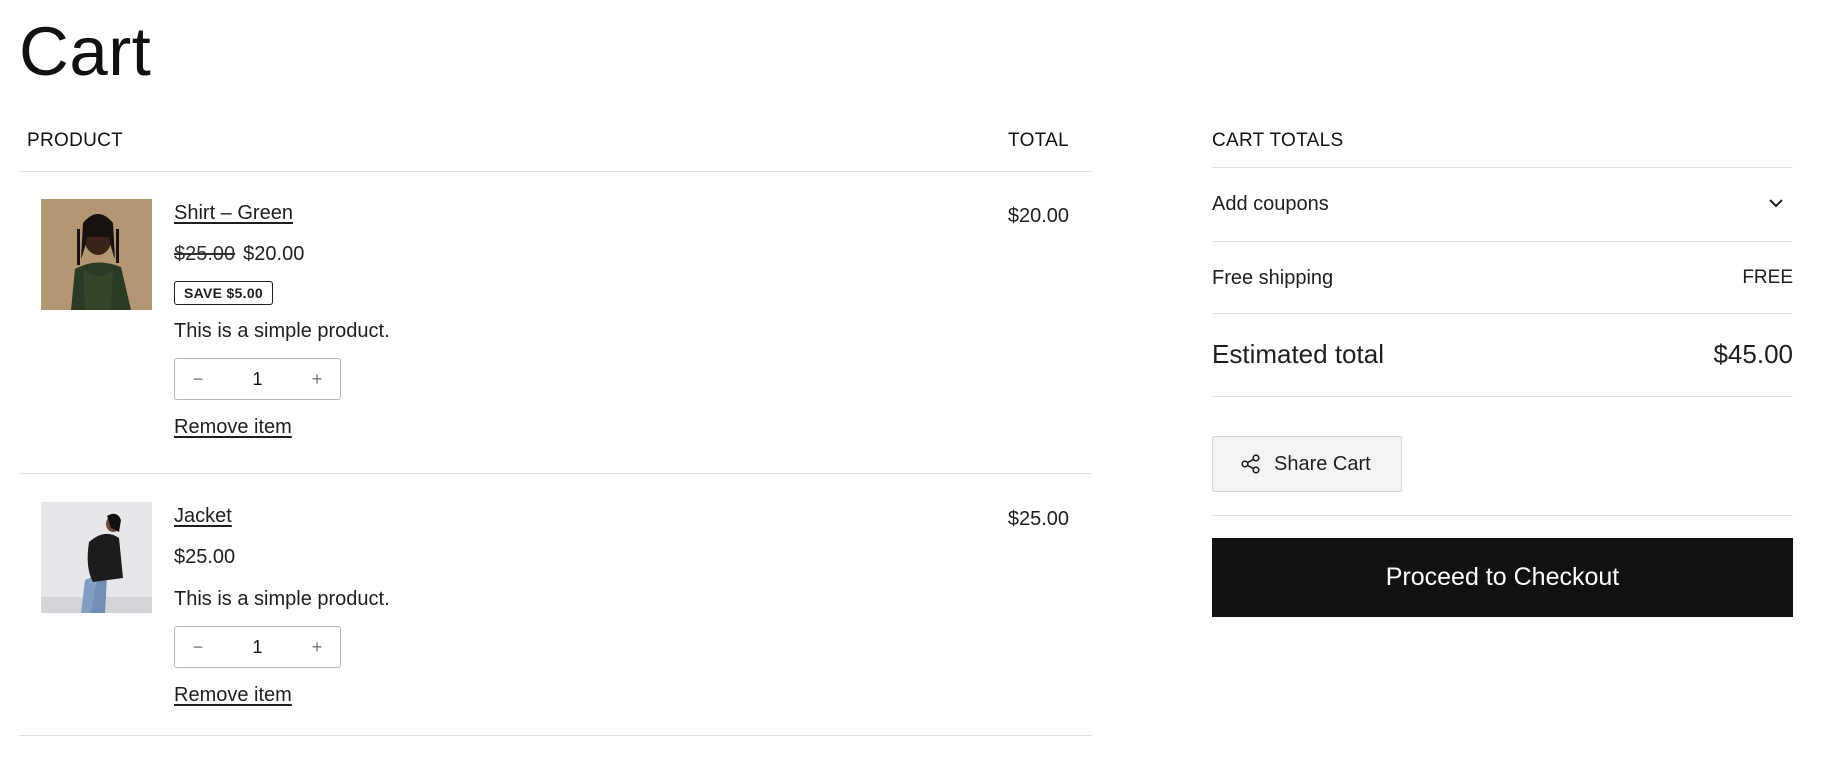 Image resolution: width=1822 pixels, height=762 pixels. Describe the element at coordinates (224, 293) in the screenshot. I see `savings-badge: Save $5.00` at that location.